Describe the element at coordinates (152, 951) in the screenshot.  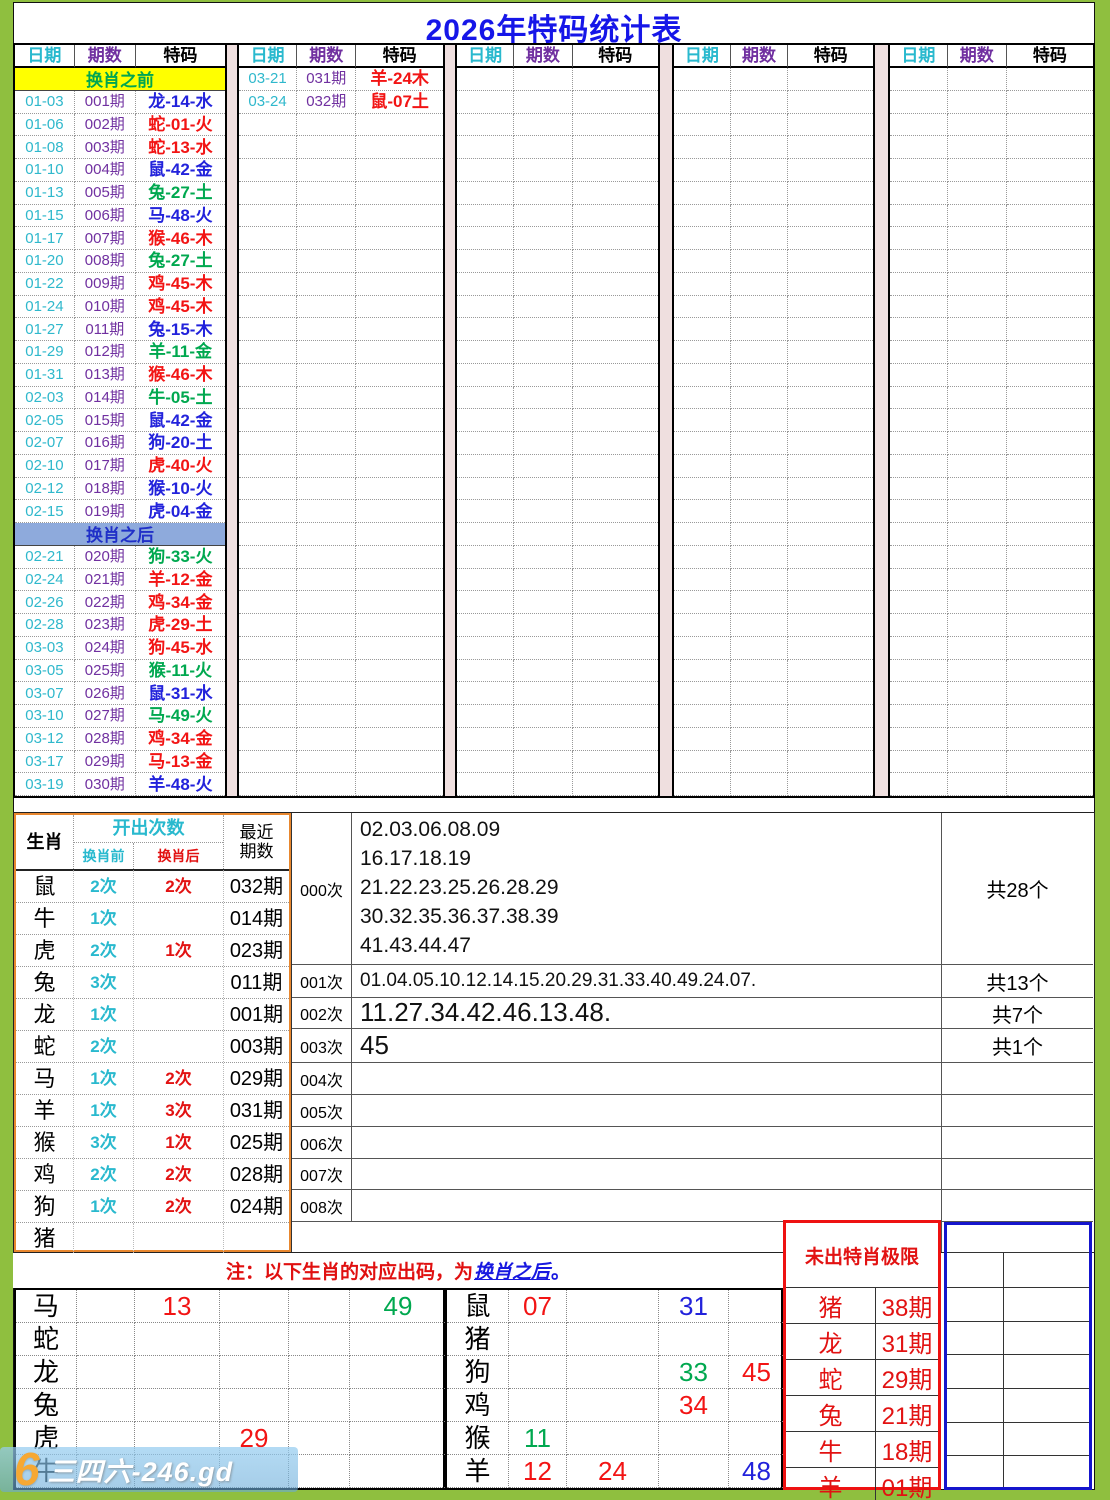
I see `zodiac-row: 虎 2次 1次 023期` at that location.